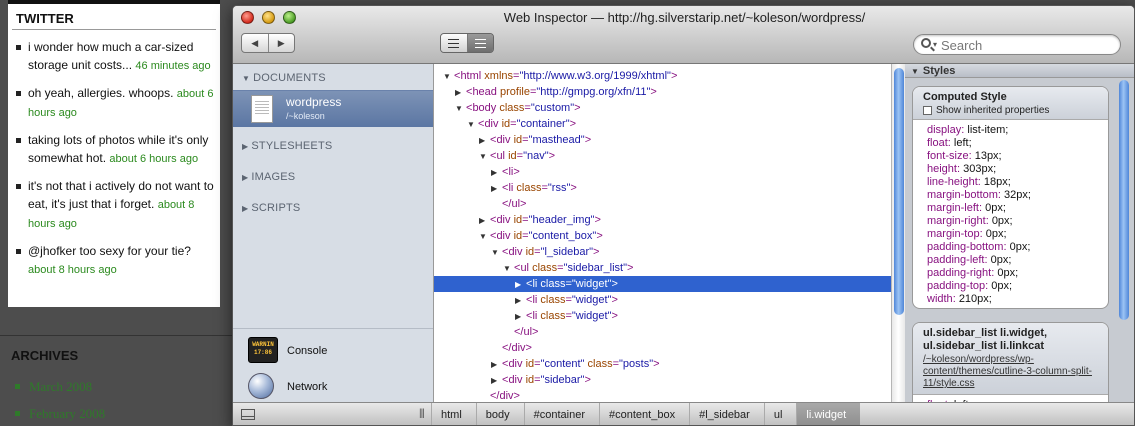 This screenshot has height=426, width=1135. What do you see at coordinates (499, 414) in the screenshot?
I see `breadcrumb-item: body` at bounding box center [499, 414].